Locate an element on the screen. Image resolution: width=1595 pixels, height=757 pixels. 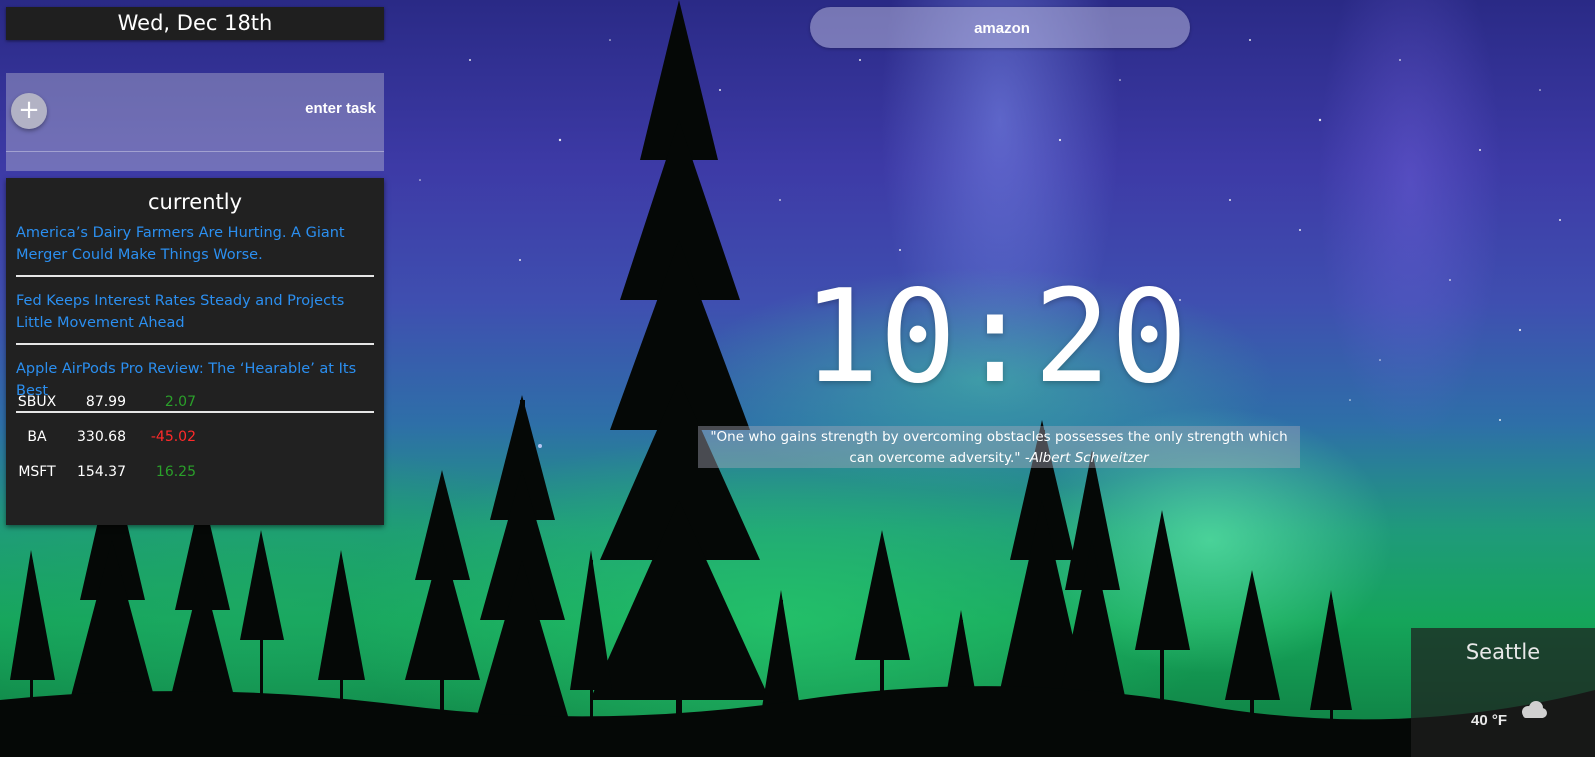
stock-price: 87.99 is located at coordinates (105, 401).